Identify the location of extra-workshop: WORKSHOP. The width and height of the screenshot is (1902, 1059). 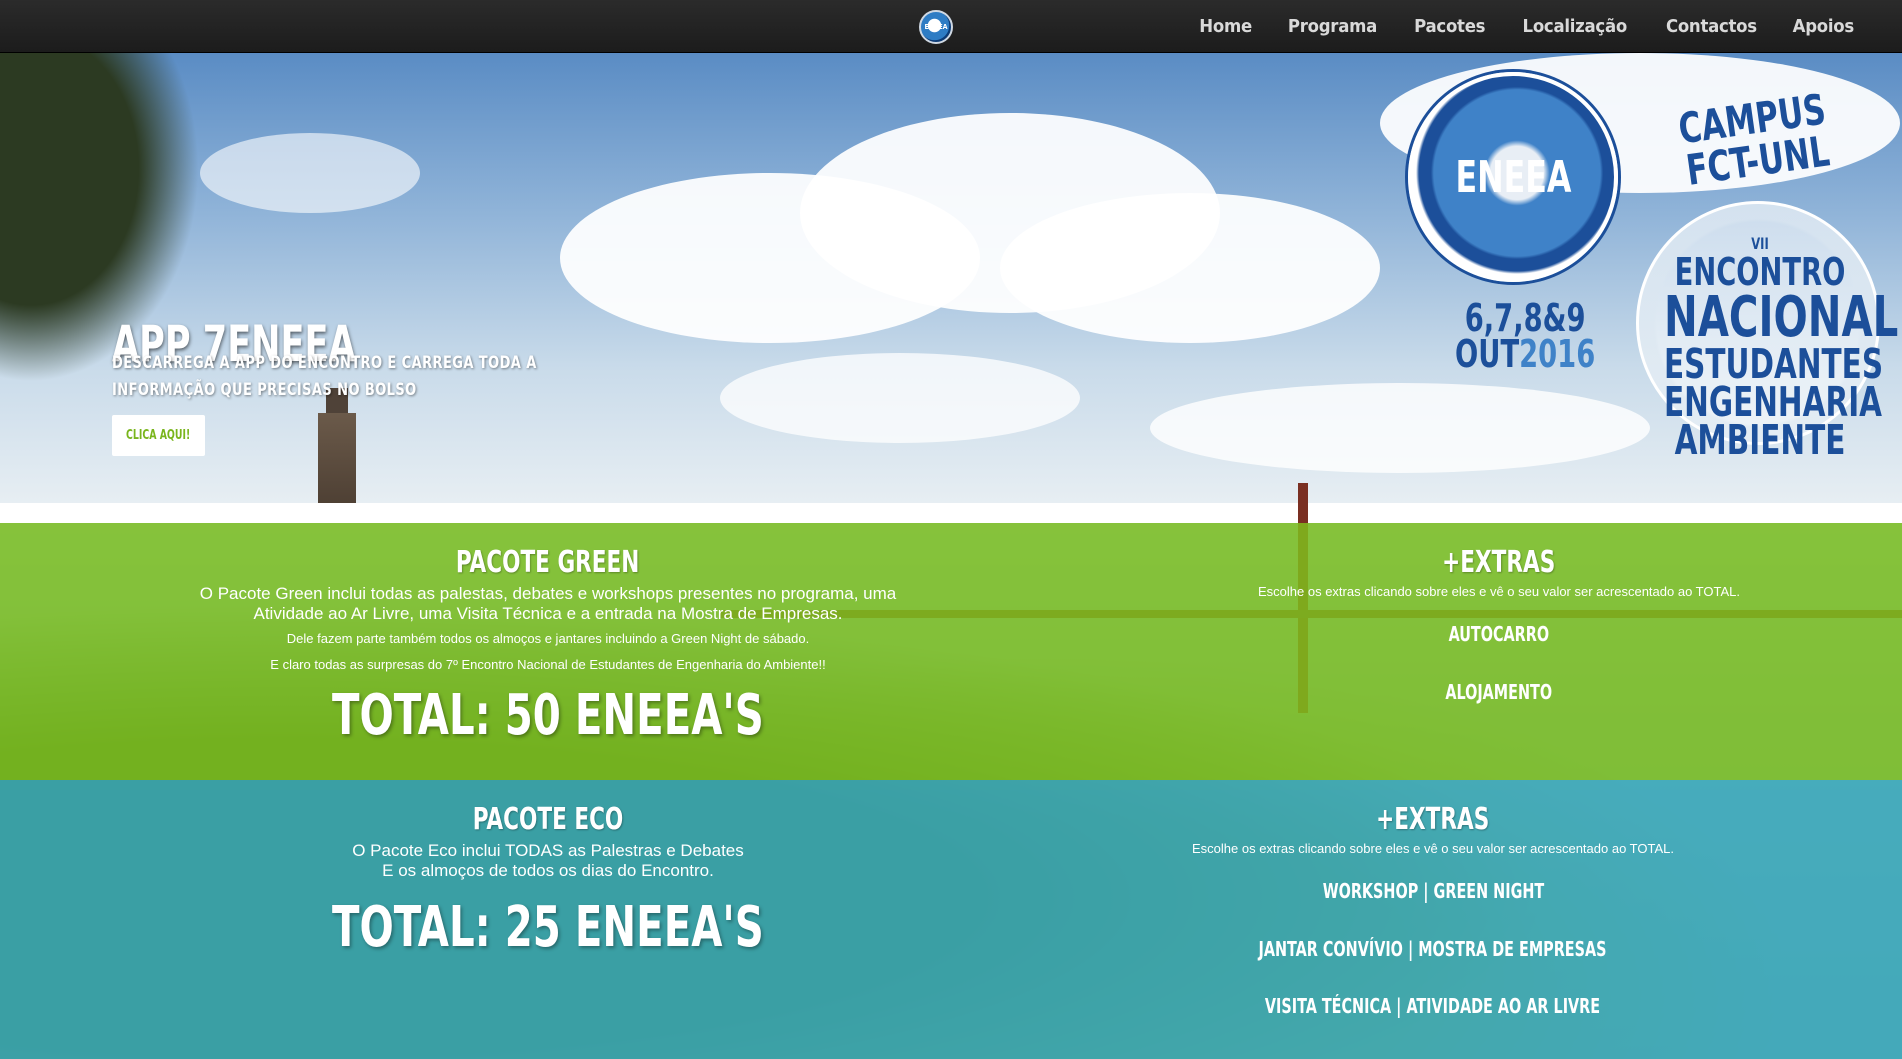
(1370, 891).